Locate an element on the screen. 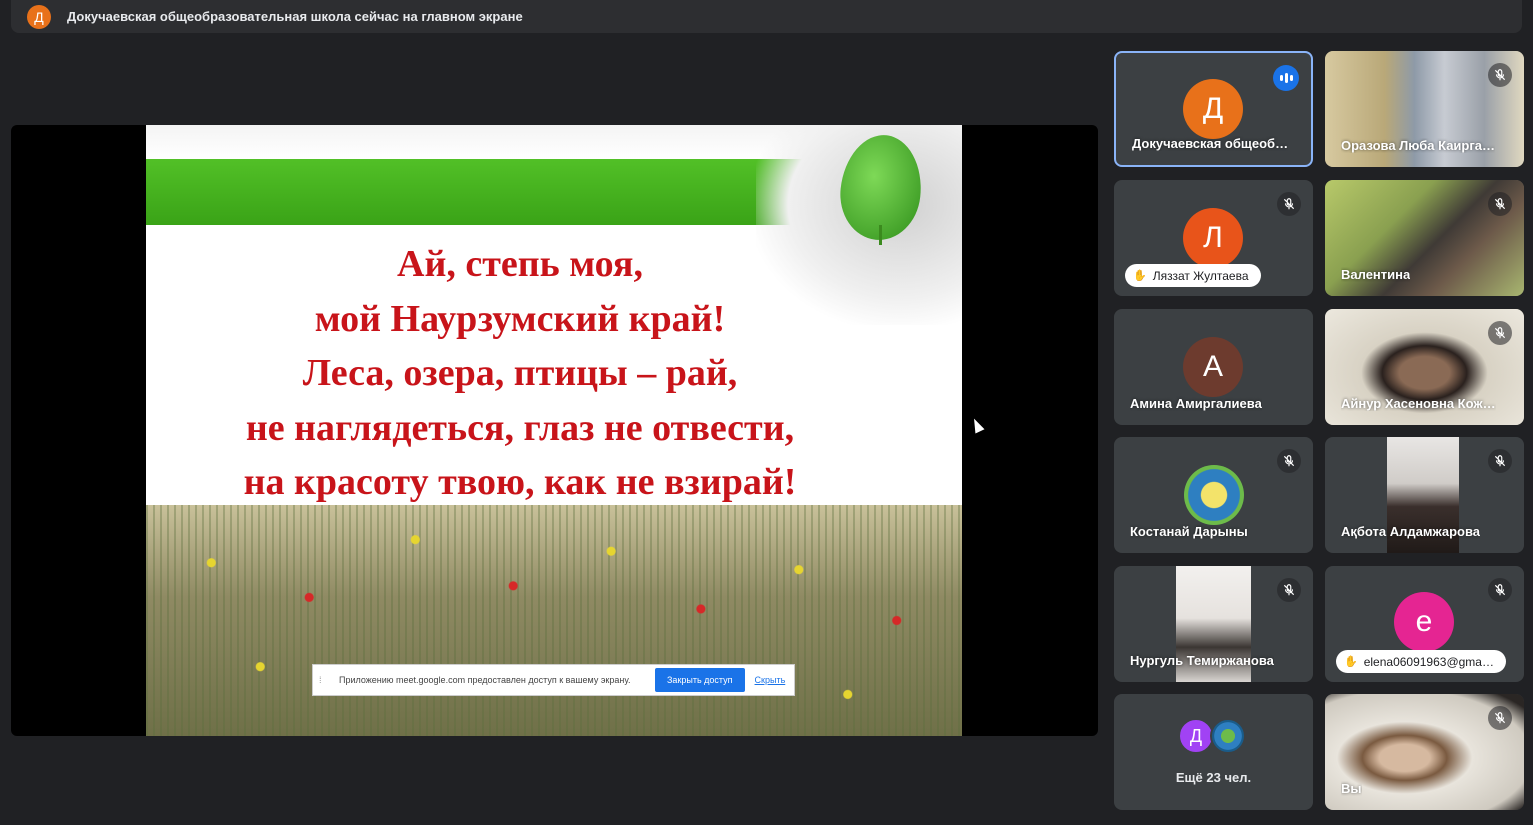  participant-tile: Костанай Дарыны is located at coordinates (1213, 495).